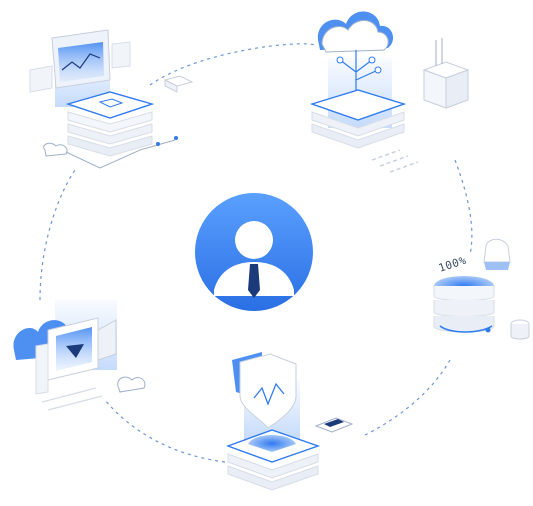 Image resolution: width=533 pixels, height=506 pixels. What do you see at coordinates (111, 99) in the screenshot?
I see `laptop-server-icon` at bounding box center [111, 99].